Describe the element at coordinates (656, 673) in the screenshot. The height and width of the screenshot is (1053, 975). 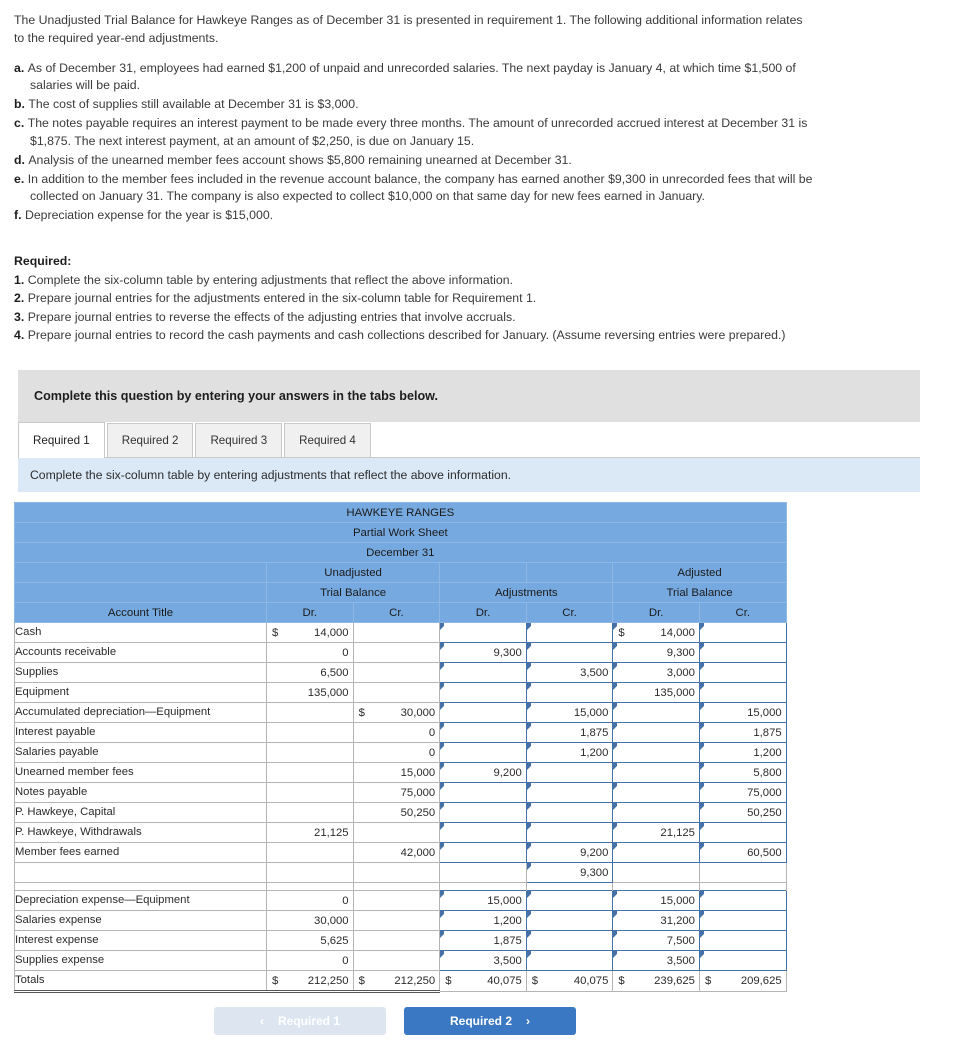
I see `input-cell-atb_dr: 3,000` at that location.